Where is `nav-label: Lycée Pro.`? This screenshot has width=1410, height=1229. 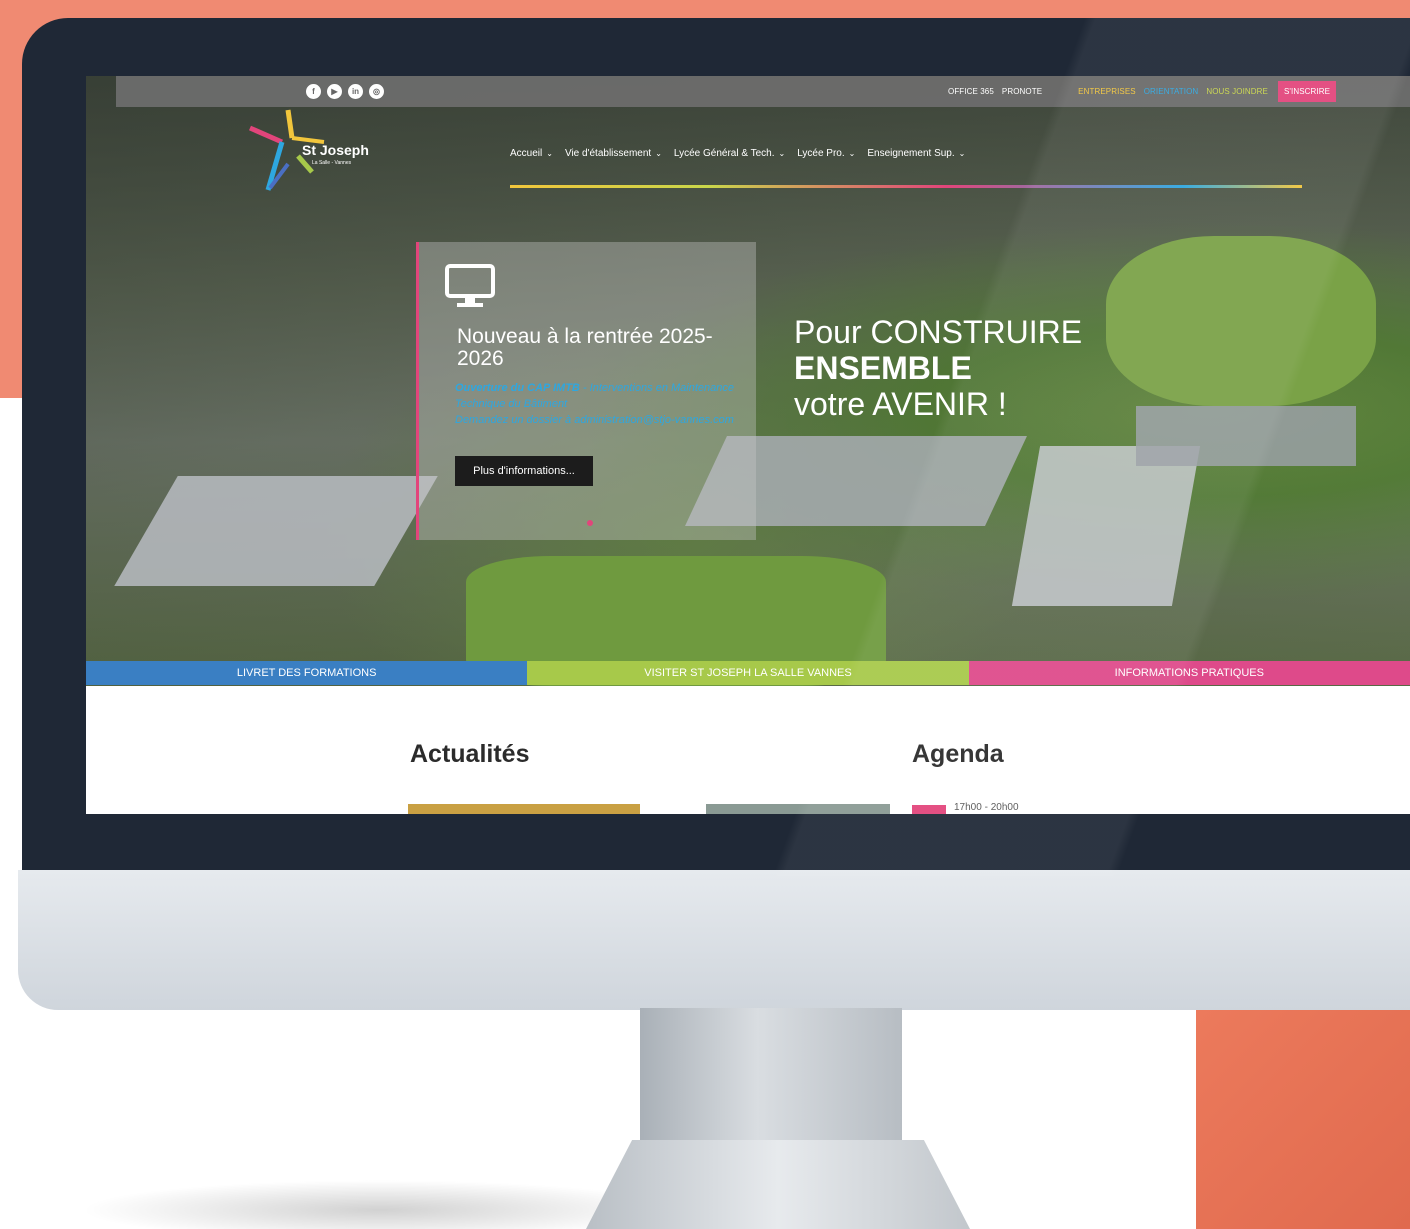
nav-label: Lycée Pro. is located at coordinates (821, 153).